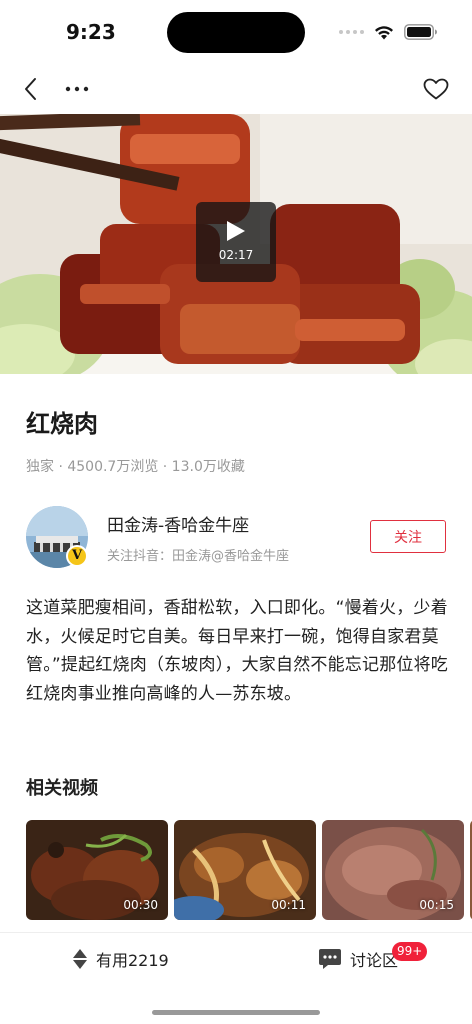 The width and height of the screenshot is (472, 1024). I want to click on verified-badge: V, so click(77, 556).